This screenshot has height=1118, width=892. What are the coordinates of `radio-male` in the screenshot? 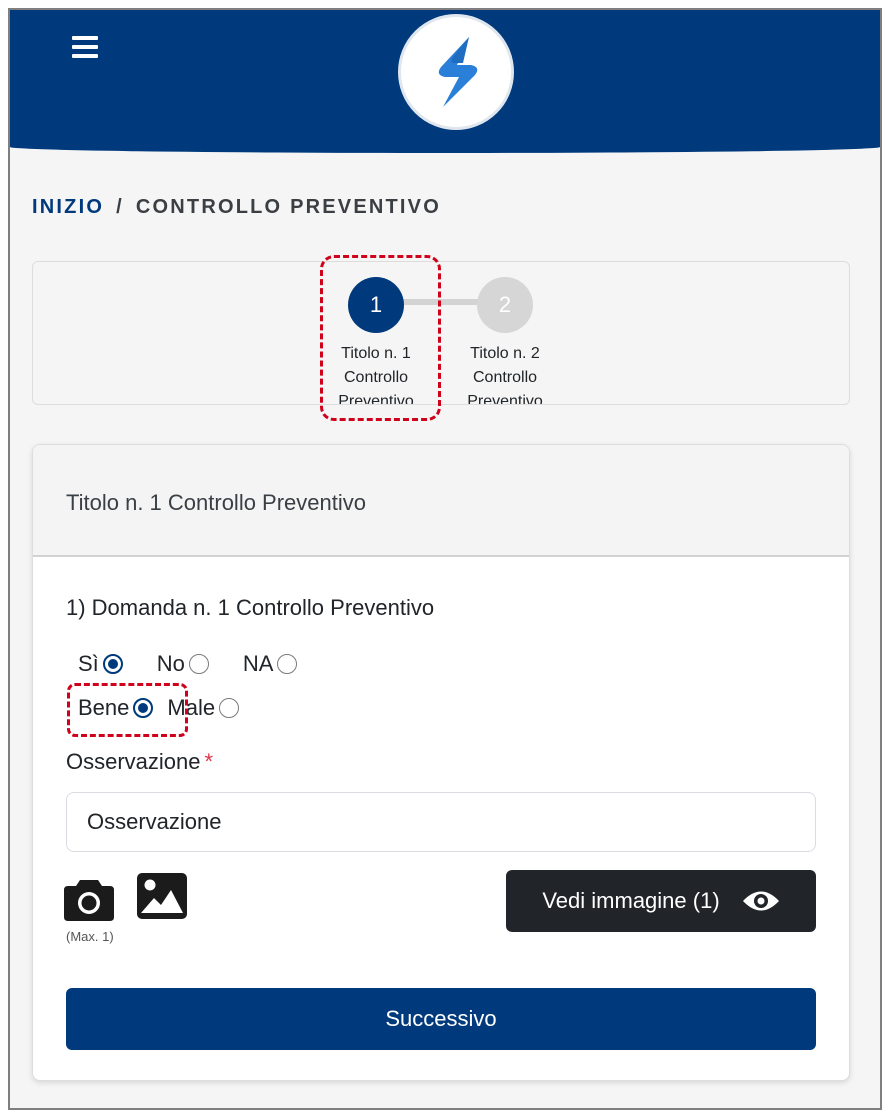 It's located at (229, 708).